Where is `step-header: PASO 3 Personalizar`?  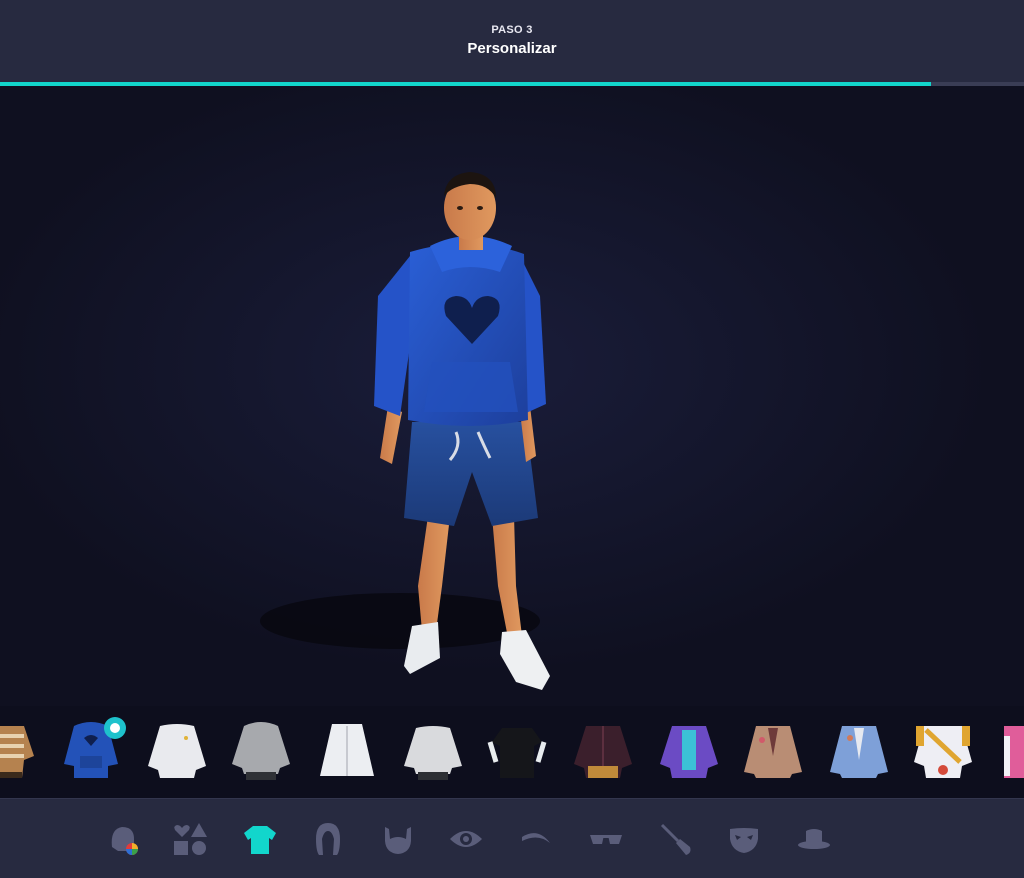 step-header: PASO 3 Personalizar is located at coordinates (512, 41).